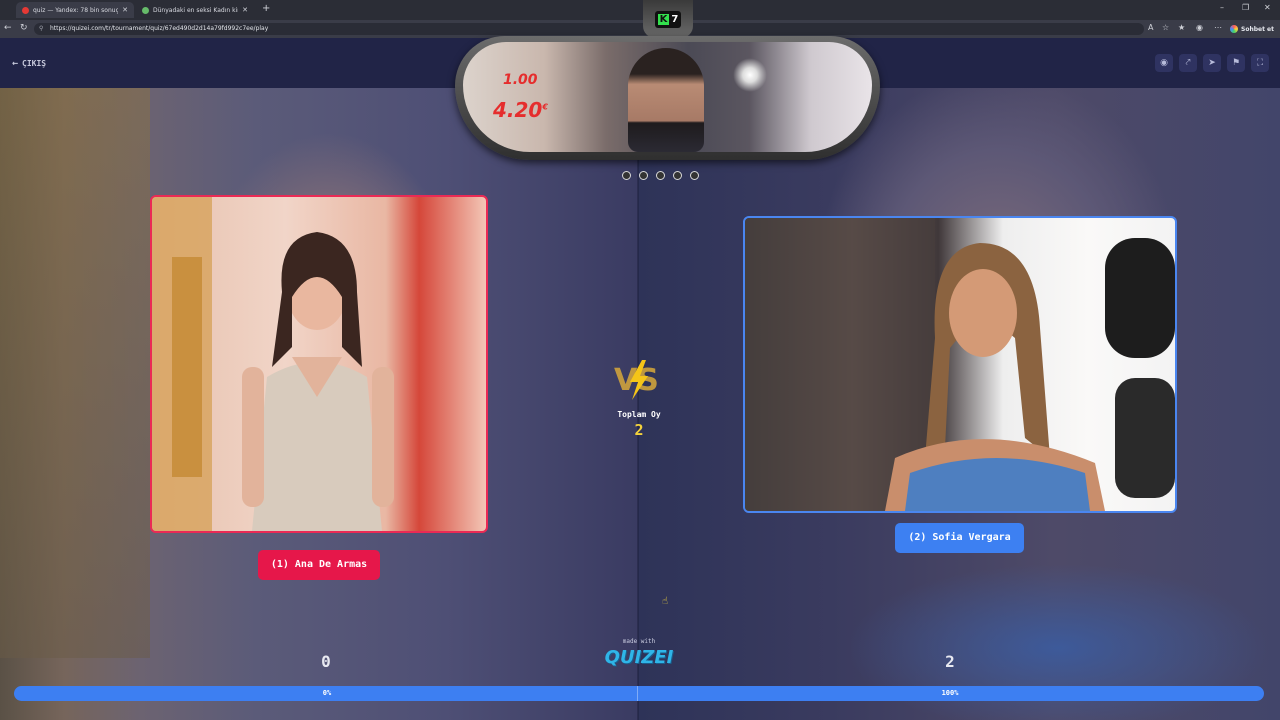  What do you see at coordinates (520, 80) in the screenshot?
I see `mirror-text-1: 1.00` at bounding box center [520, 80].